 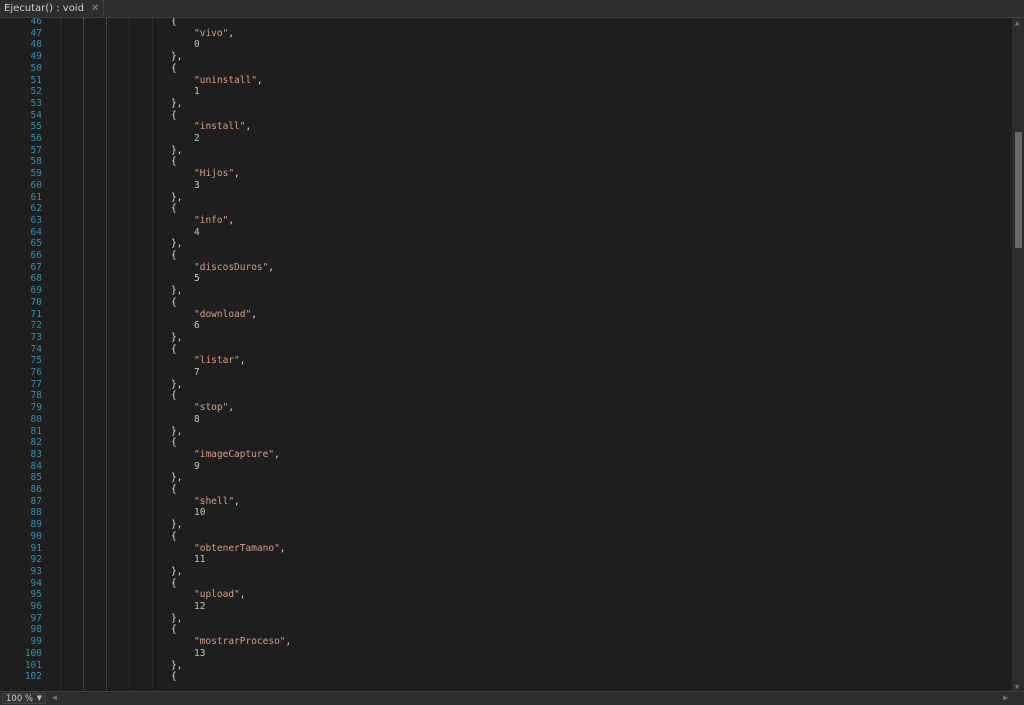 What do you see at coordinates (36, 337) in the screenshot?
I see `line-number: 73` at bounding box center [36, 337].